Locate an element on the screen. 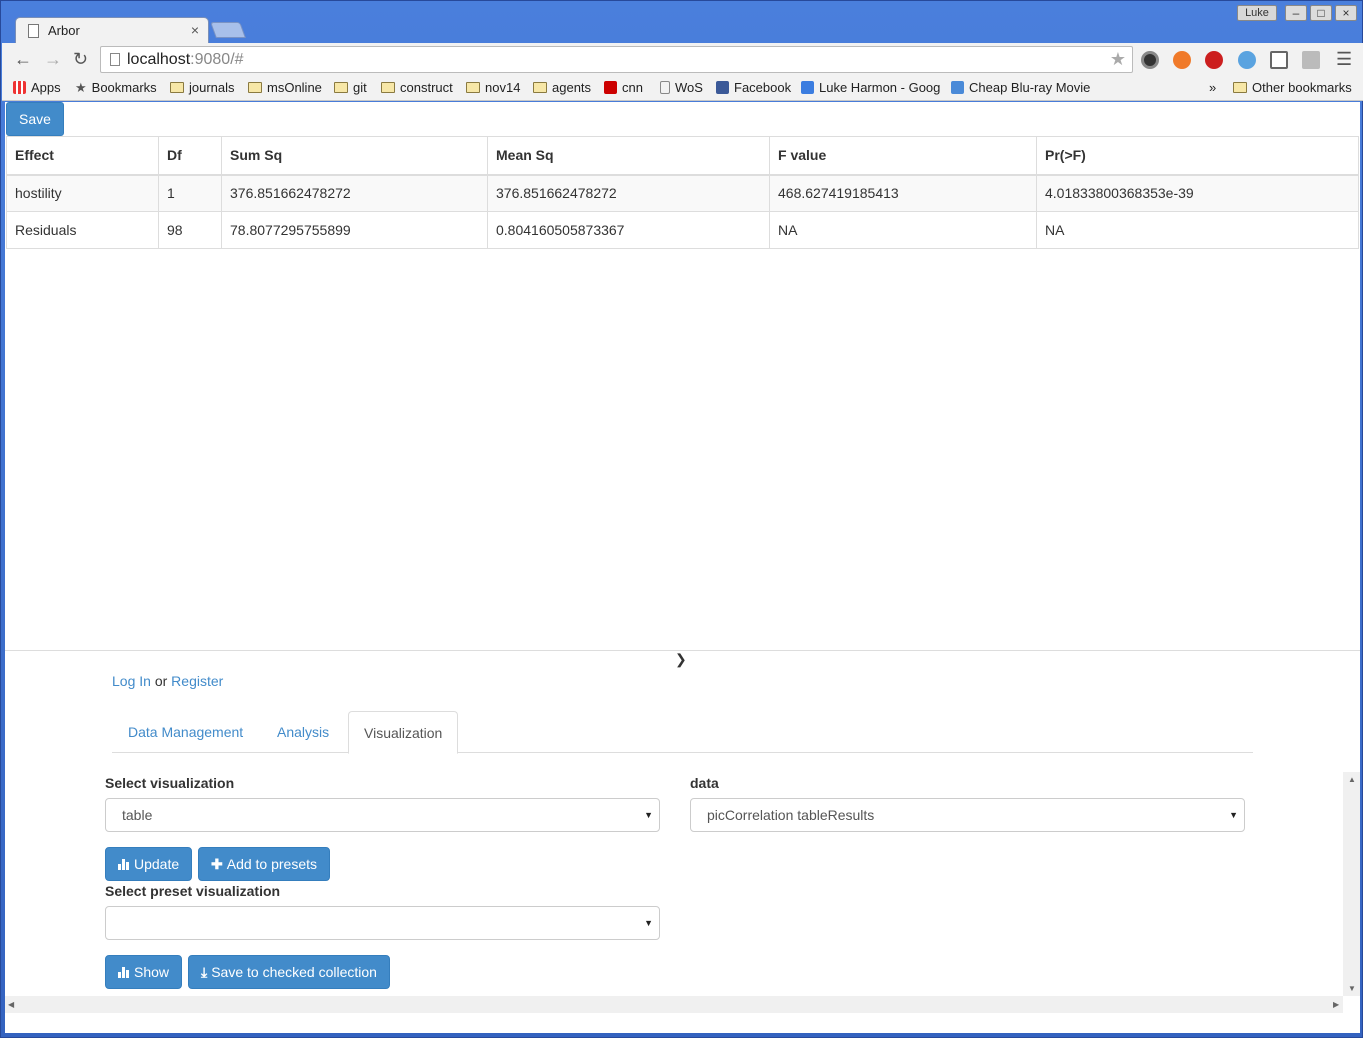 The height and width of the screenshot is (1038, 1363). table-cell: 4.01833800368353e-39 is located at coordinates (1197, 193).